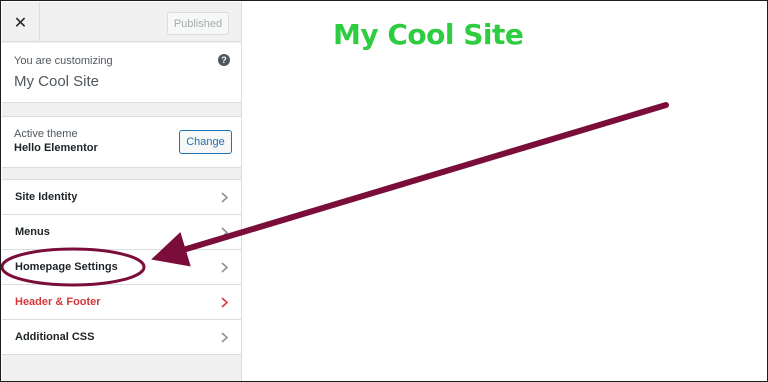 This screenshot has width=768, height=382. I want to click on menu-item-additional-css: Additional CSS, so click(121, 337).